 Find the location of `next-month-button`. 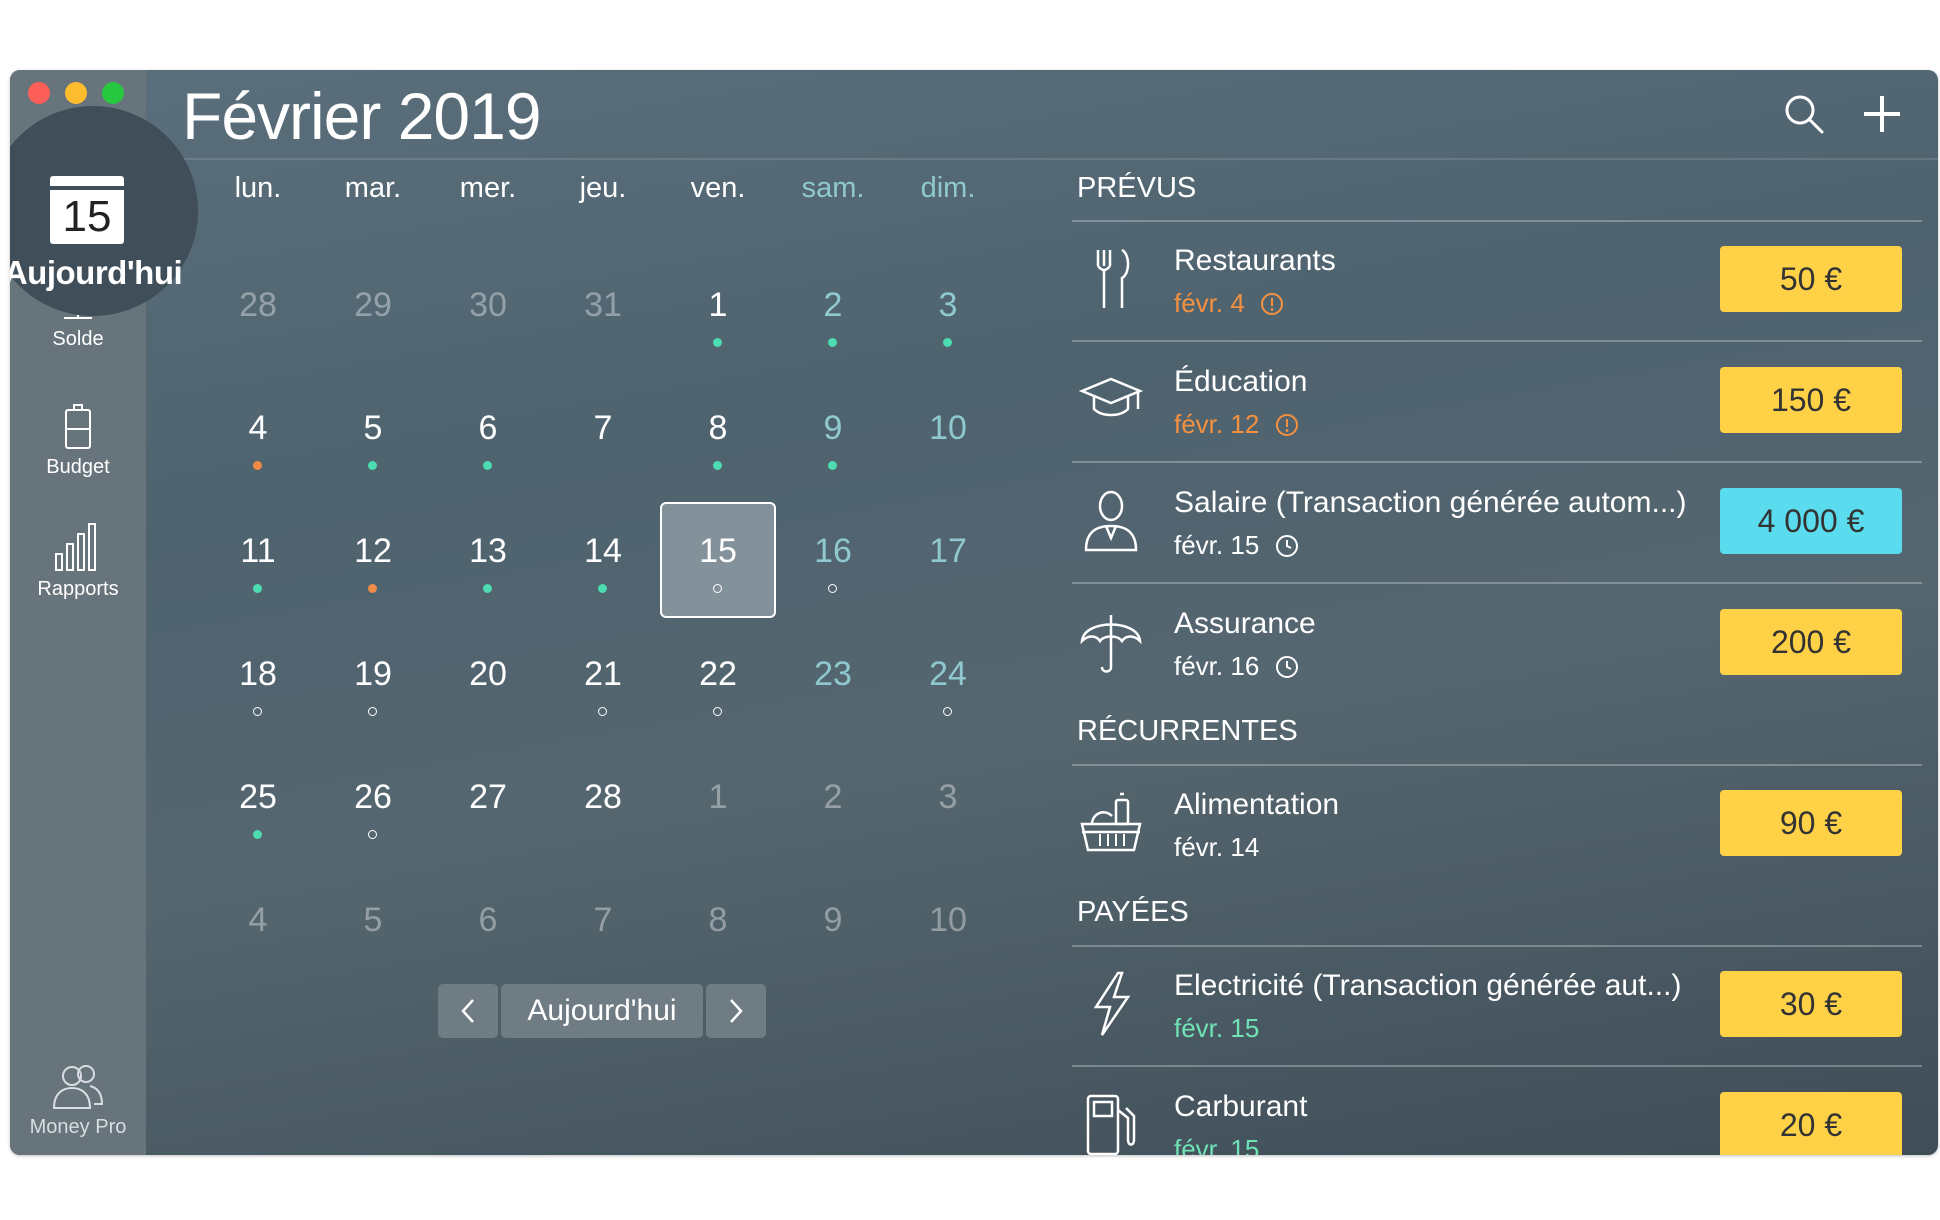

next-month-button is located at coordinates (736, 1011).